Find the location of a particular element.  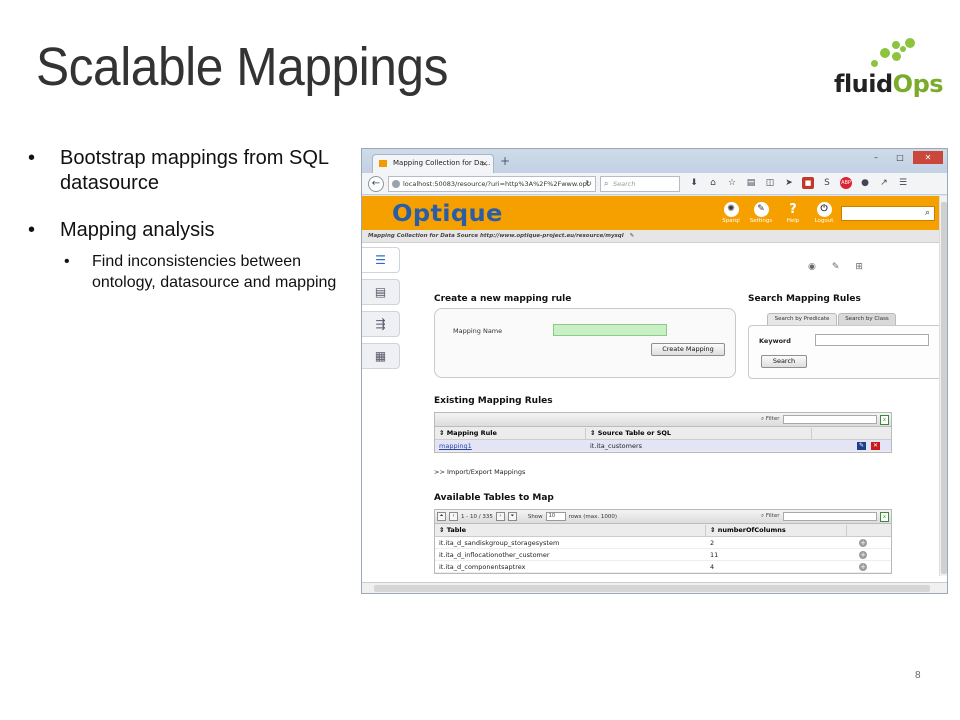

horizontal-scrollbar is located at coordinates (654, 587).